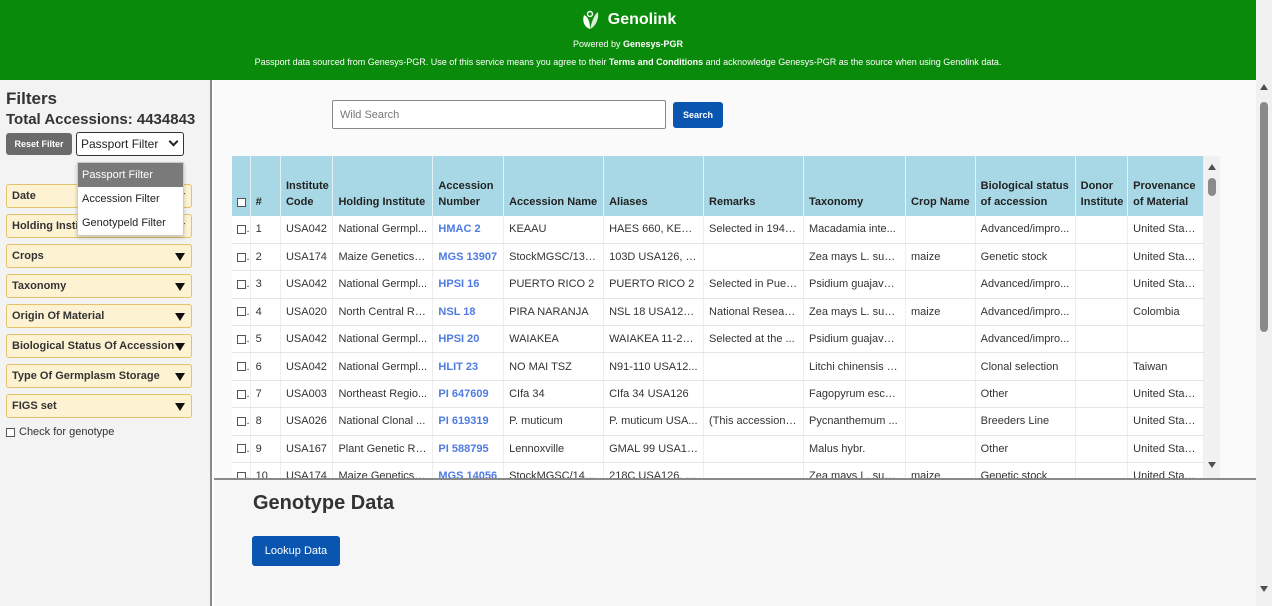  Describe the element at coordinates (499, 114) in the screenshot. I see `wild-search-input: Wild Search` at that location.